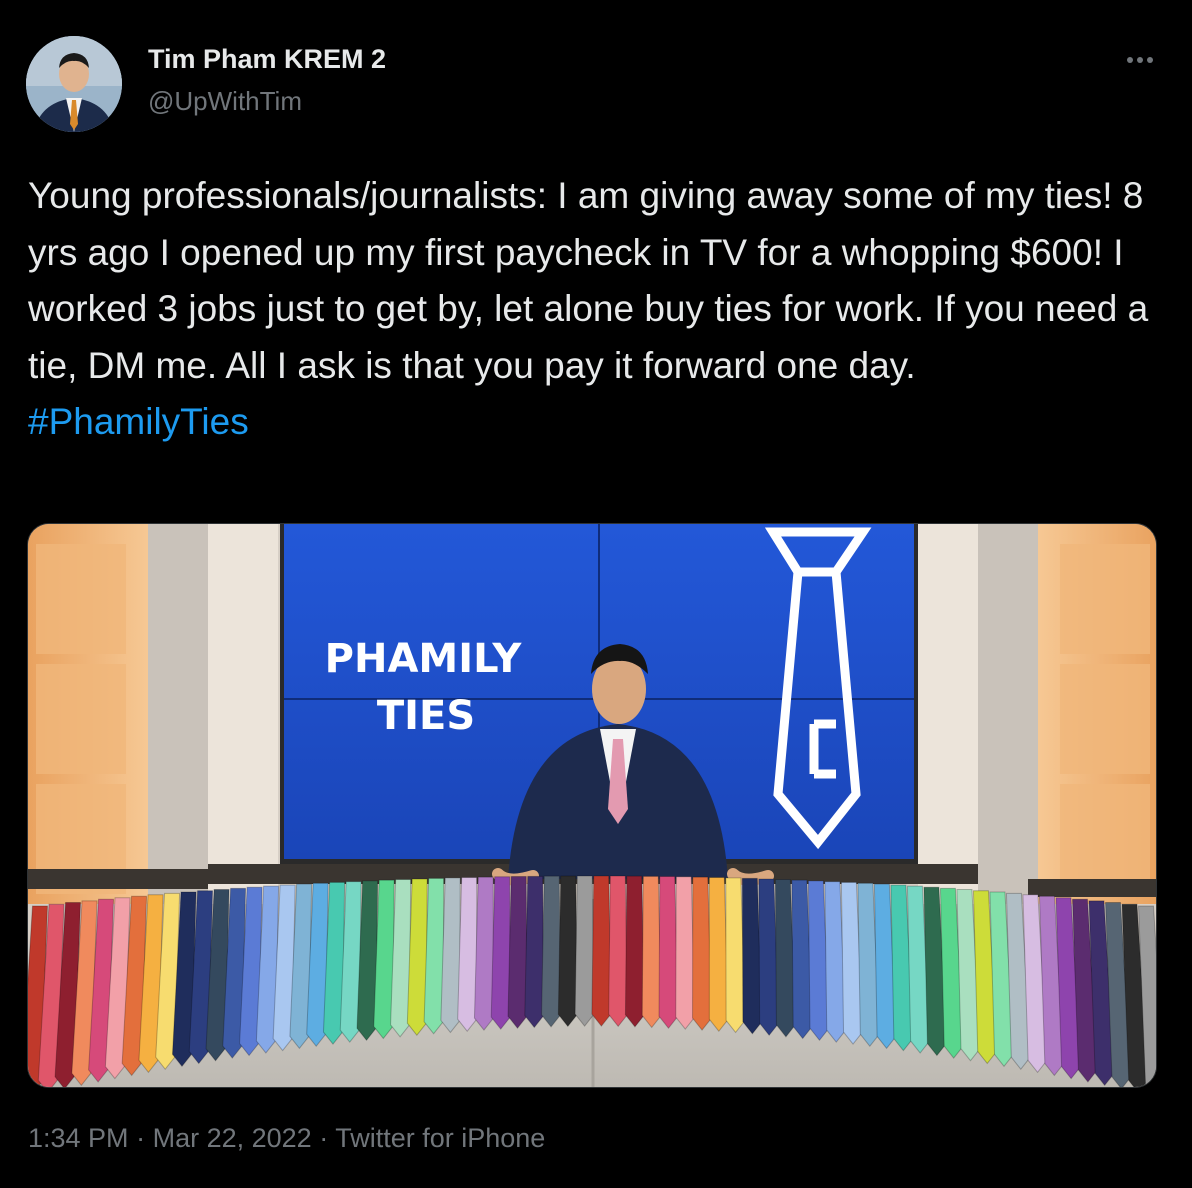 The image size is (1192, 1188). I want to click on tweet-date: Mar 22, 2022, so click(232, 1138).